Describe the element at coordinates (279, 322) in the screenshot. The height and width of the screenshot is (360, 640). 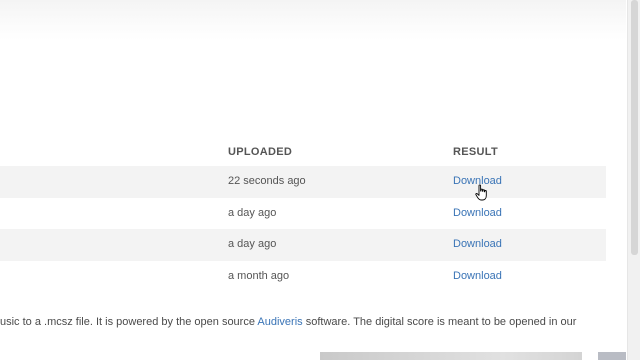
I see `audiveris-link: Audiveris` at that location.